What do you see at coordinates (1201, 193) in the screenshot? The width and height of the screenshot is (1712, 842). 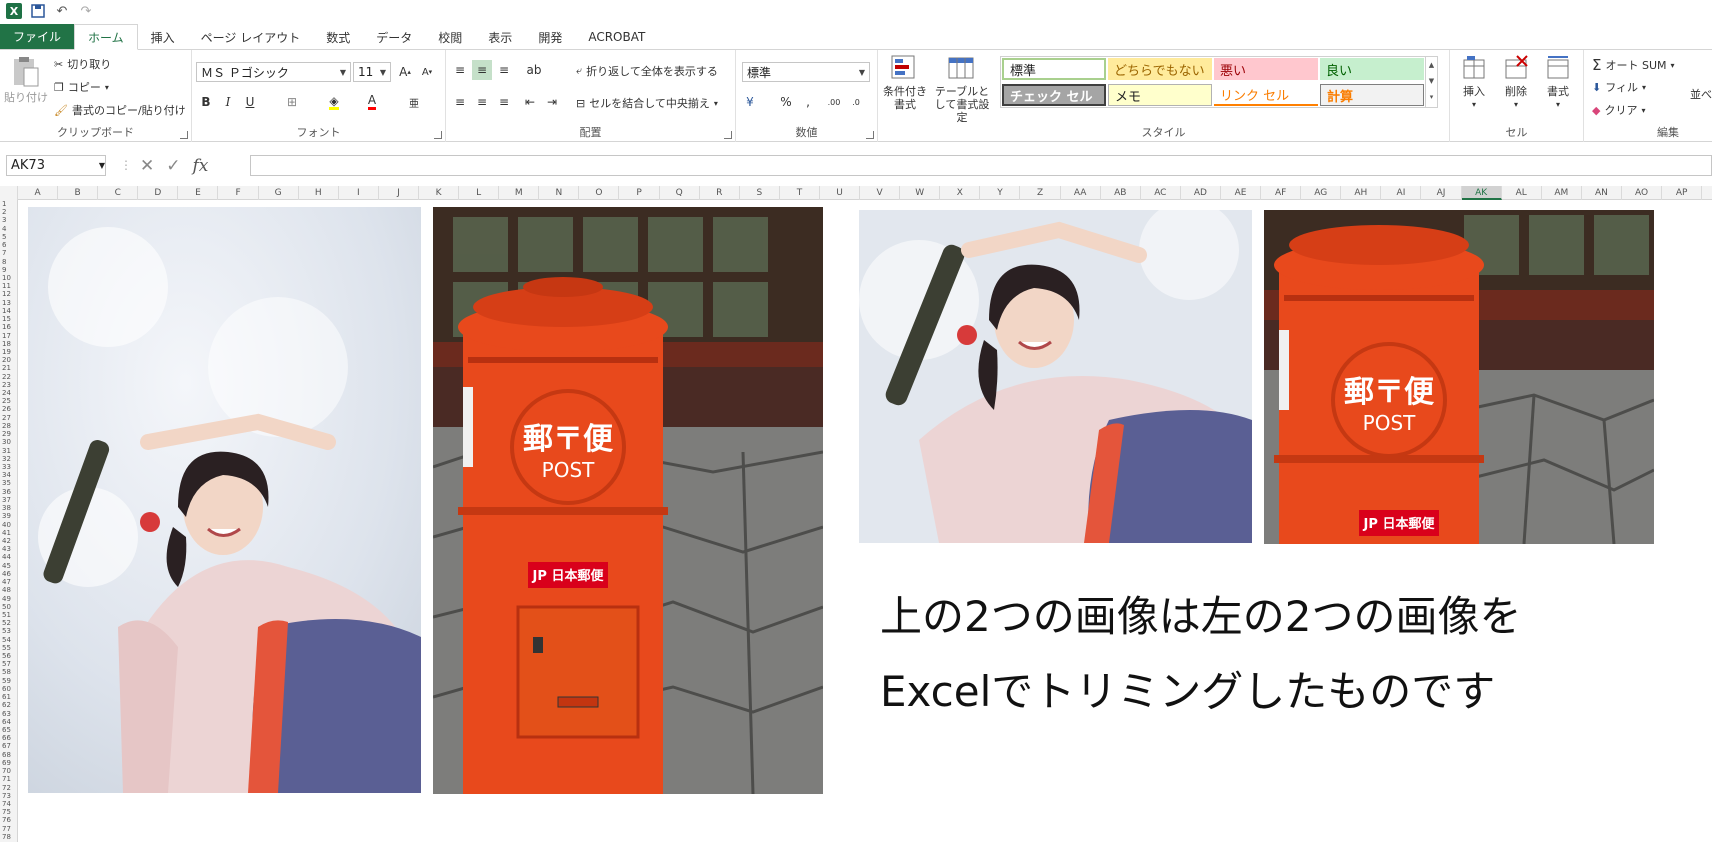 I see `column-header: AD` at bounding box center [1201, 193].